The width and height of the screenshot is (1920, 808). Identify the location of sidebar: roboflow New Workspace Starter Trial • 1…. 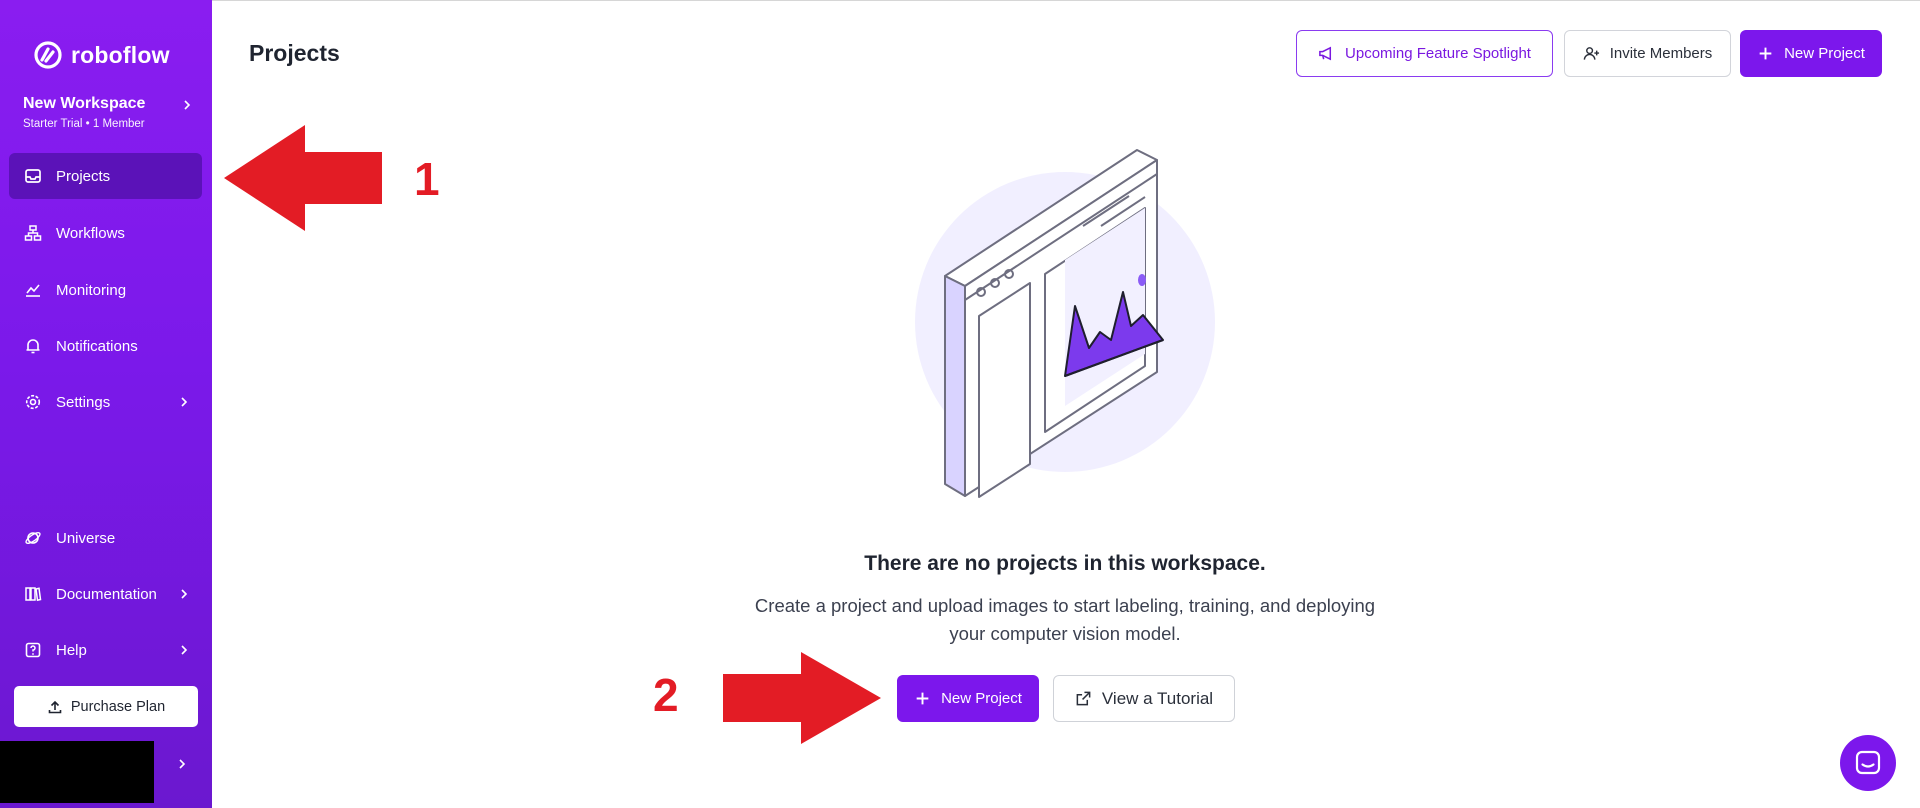
(106, 404).